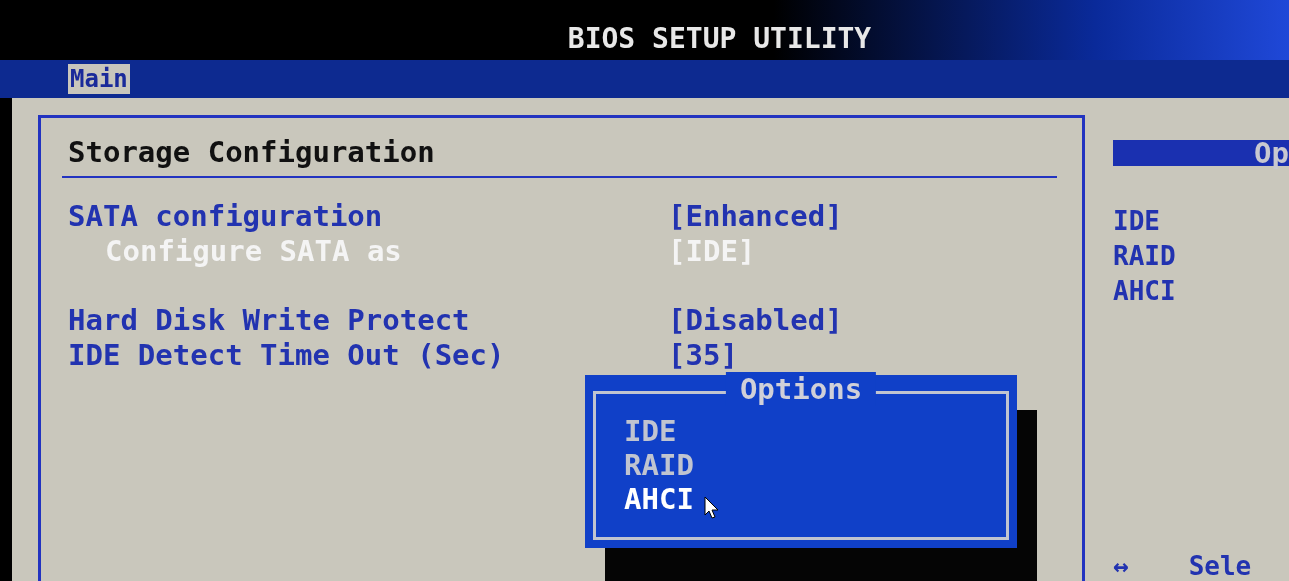  Describe the element at coordinates (1201, 291) in the screenshot. I see `help-option: AHCI` at that location.